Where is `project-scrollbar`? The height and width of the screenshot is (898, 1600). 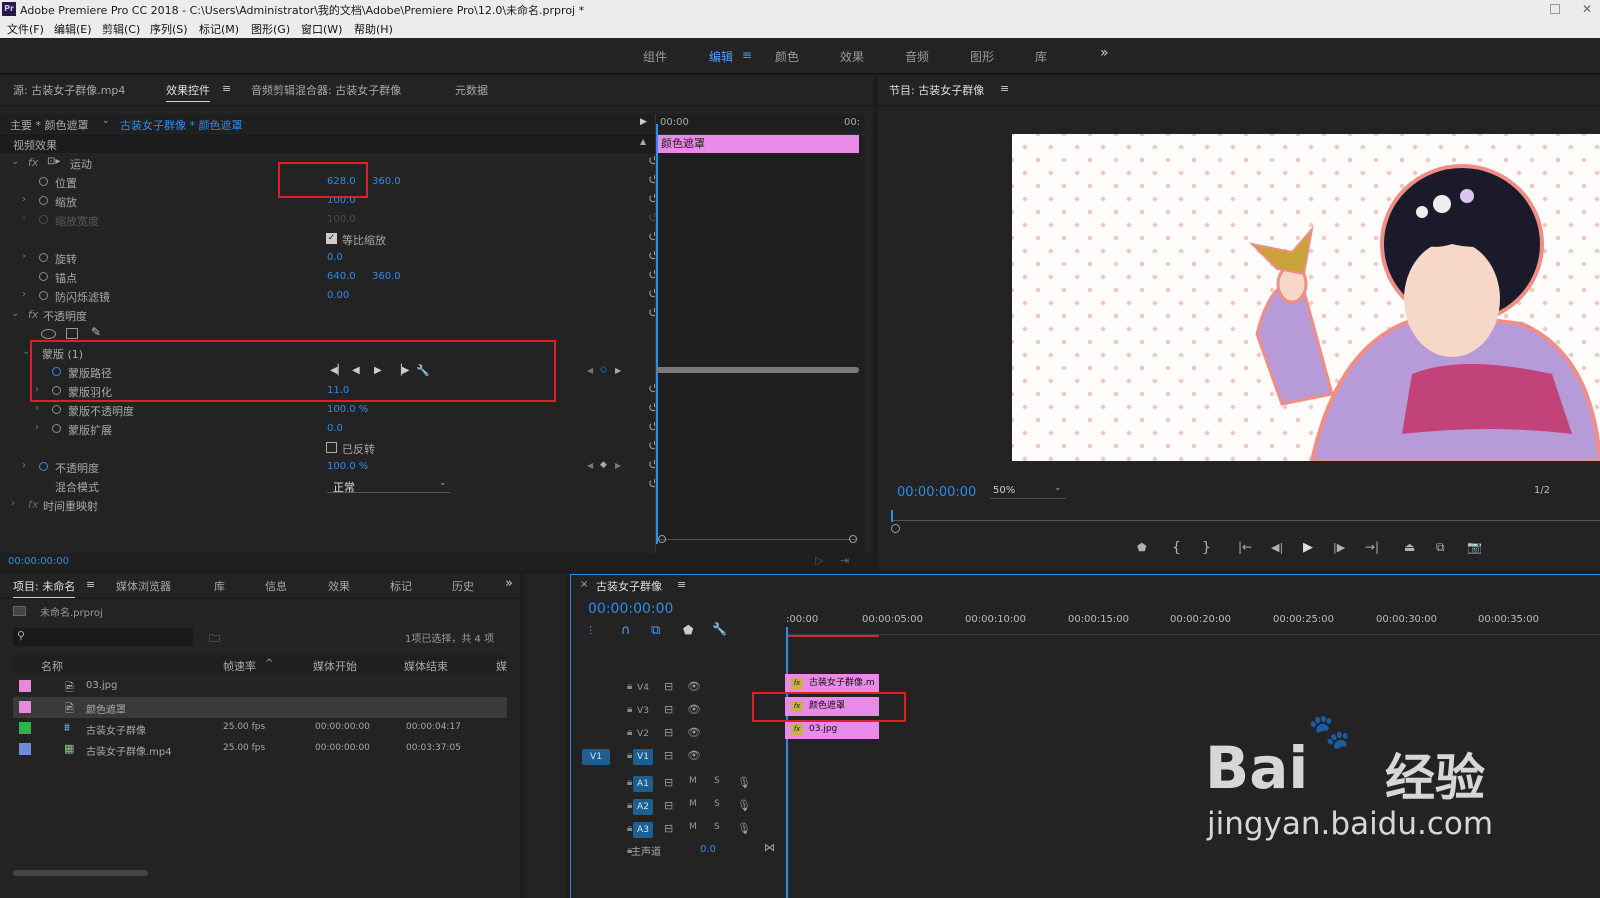
project-scrollbar is located at coordinates (80, 873).